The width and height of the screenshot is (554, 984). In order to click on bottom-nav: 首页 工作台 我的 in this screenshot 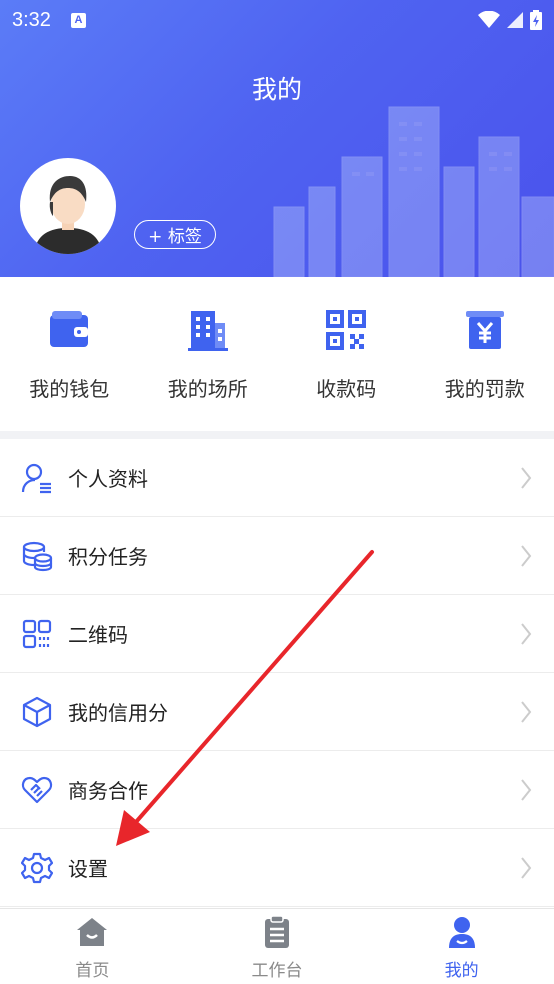, I will do `click(277, 946)`.